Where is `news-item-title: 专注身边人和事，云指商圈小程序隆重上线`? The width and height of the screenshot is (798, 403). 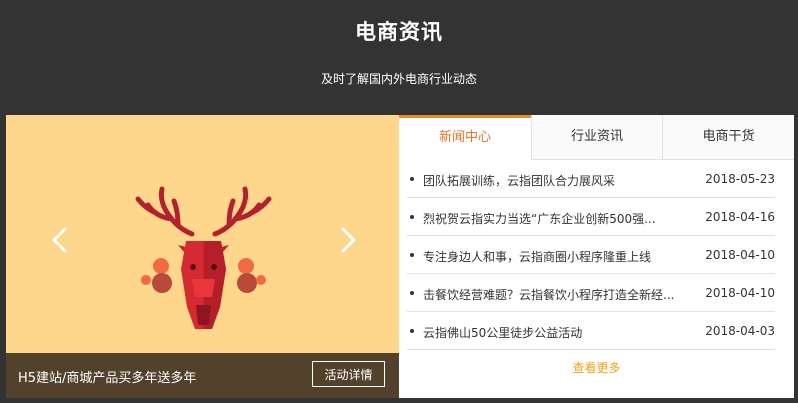 news-item-title: 专注身边人和事，云指商圈小程序隆重上线 is located at coordinates (553, 256).